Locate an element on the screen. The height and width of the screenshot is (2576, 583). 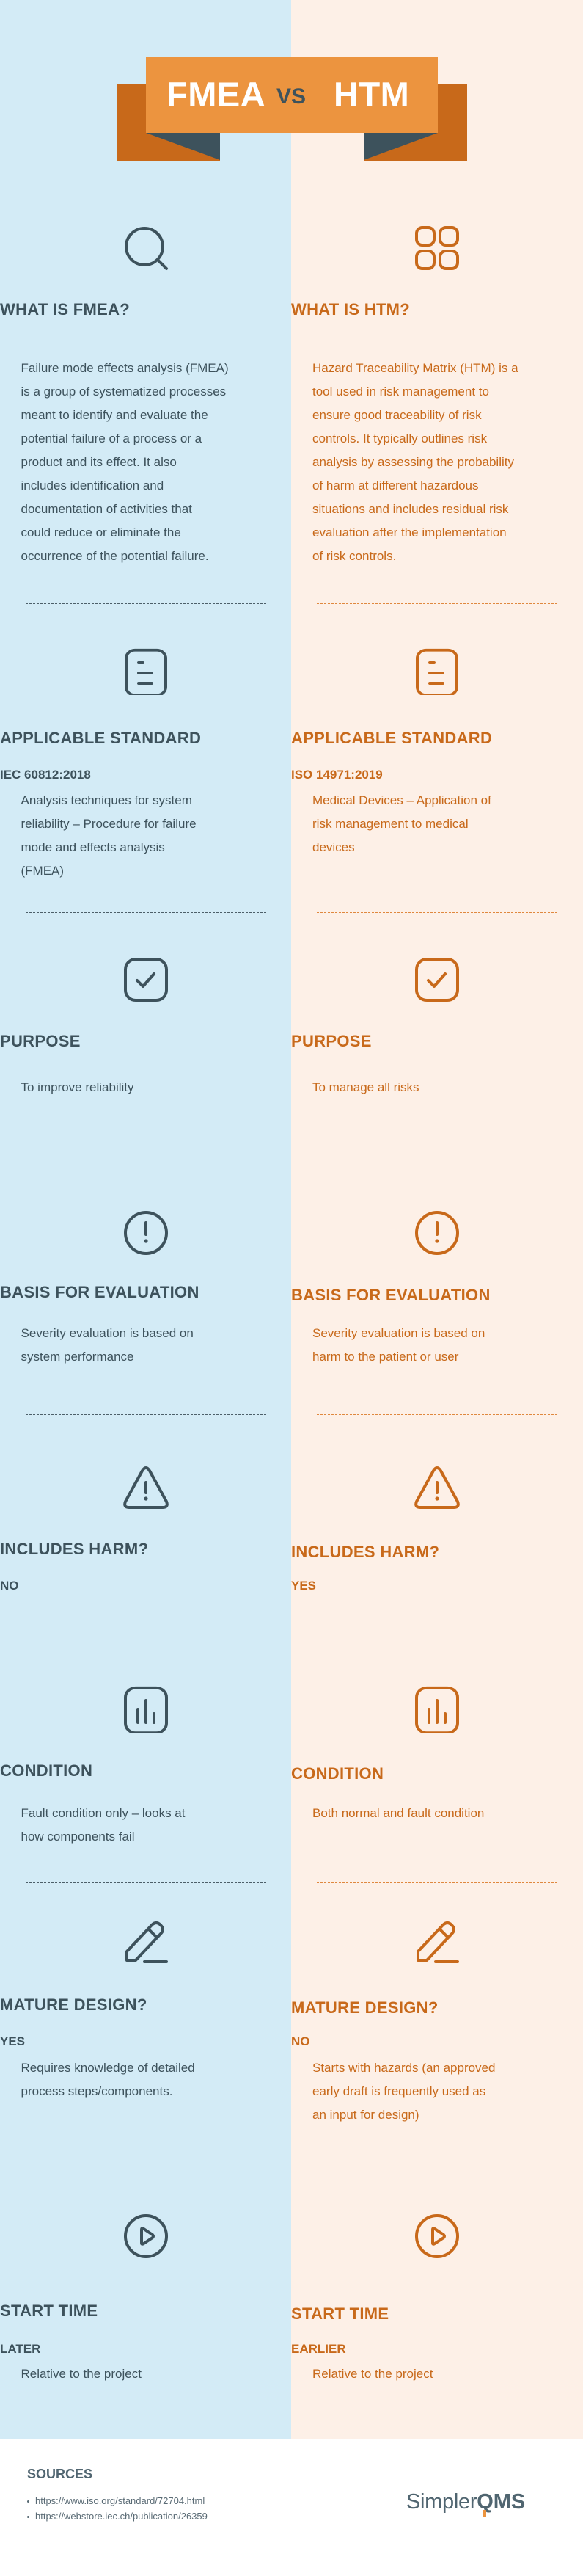
section-description: To manage all risks is located at coordinates (437, 1087).